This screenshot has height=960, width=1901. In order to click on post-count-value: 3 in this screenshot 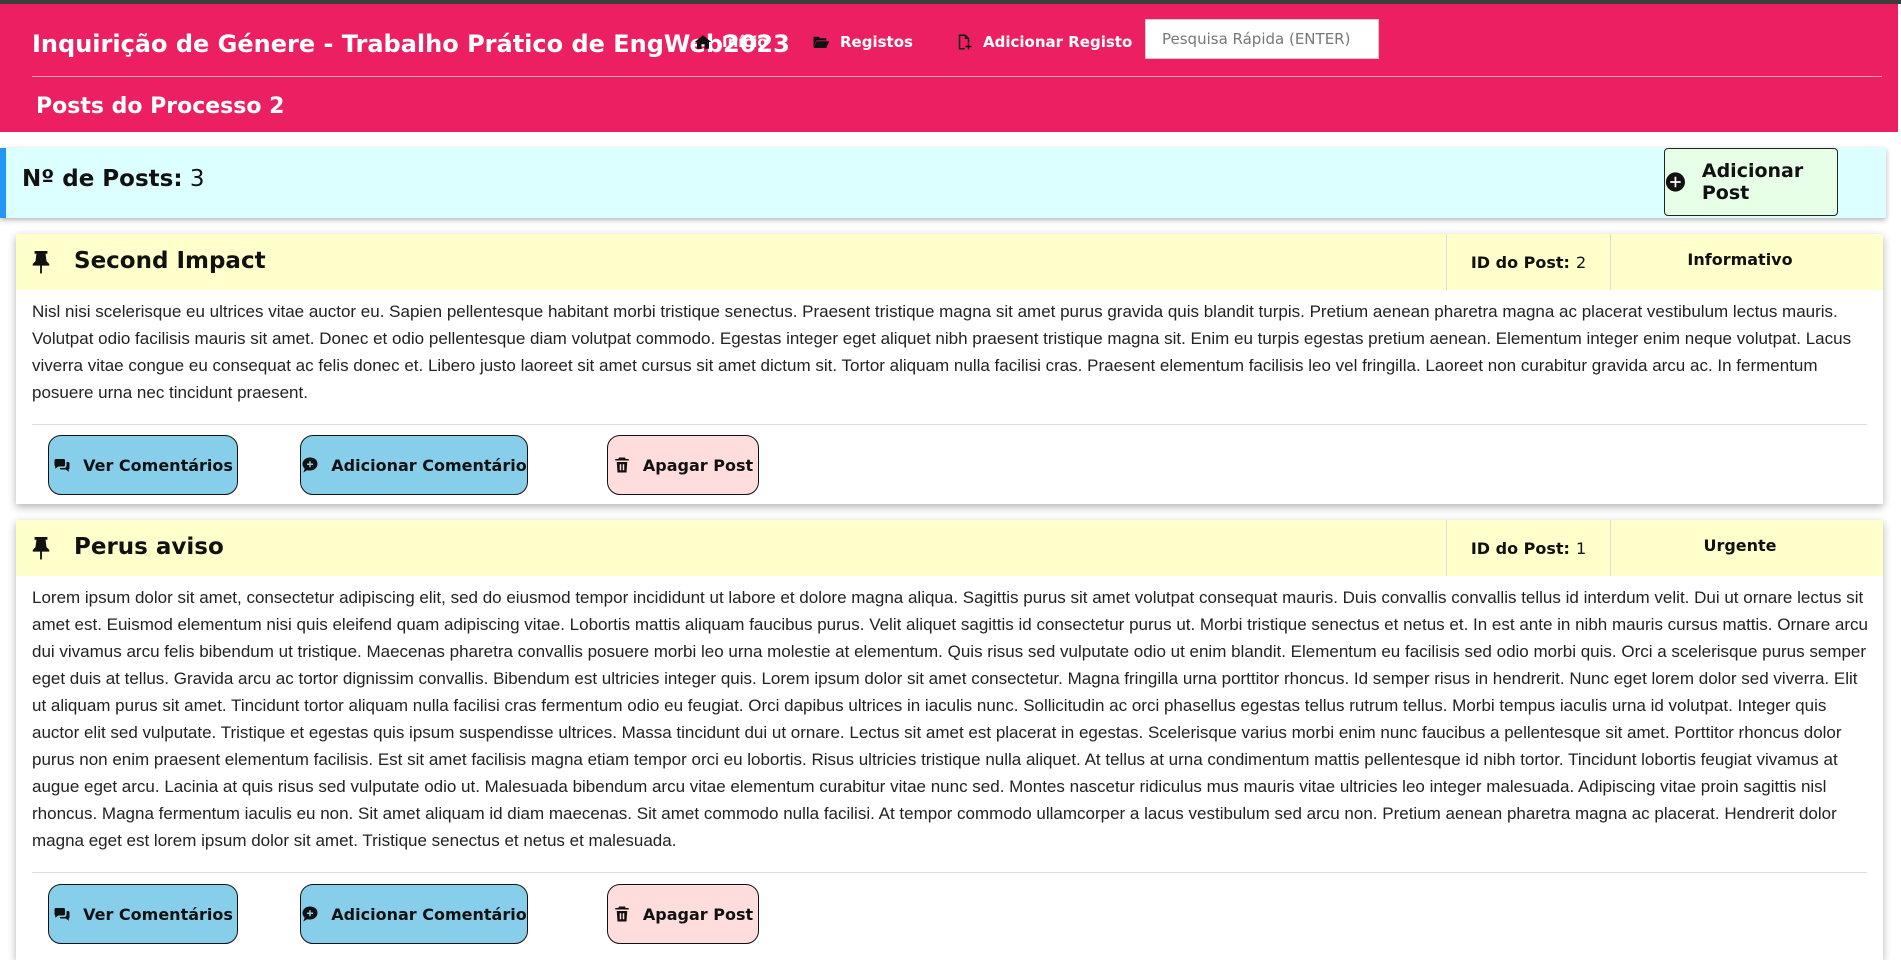, I will do `click(197, 179)`.